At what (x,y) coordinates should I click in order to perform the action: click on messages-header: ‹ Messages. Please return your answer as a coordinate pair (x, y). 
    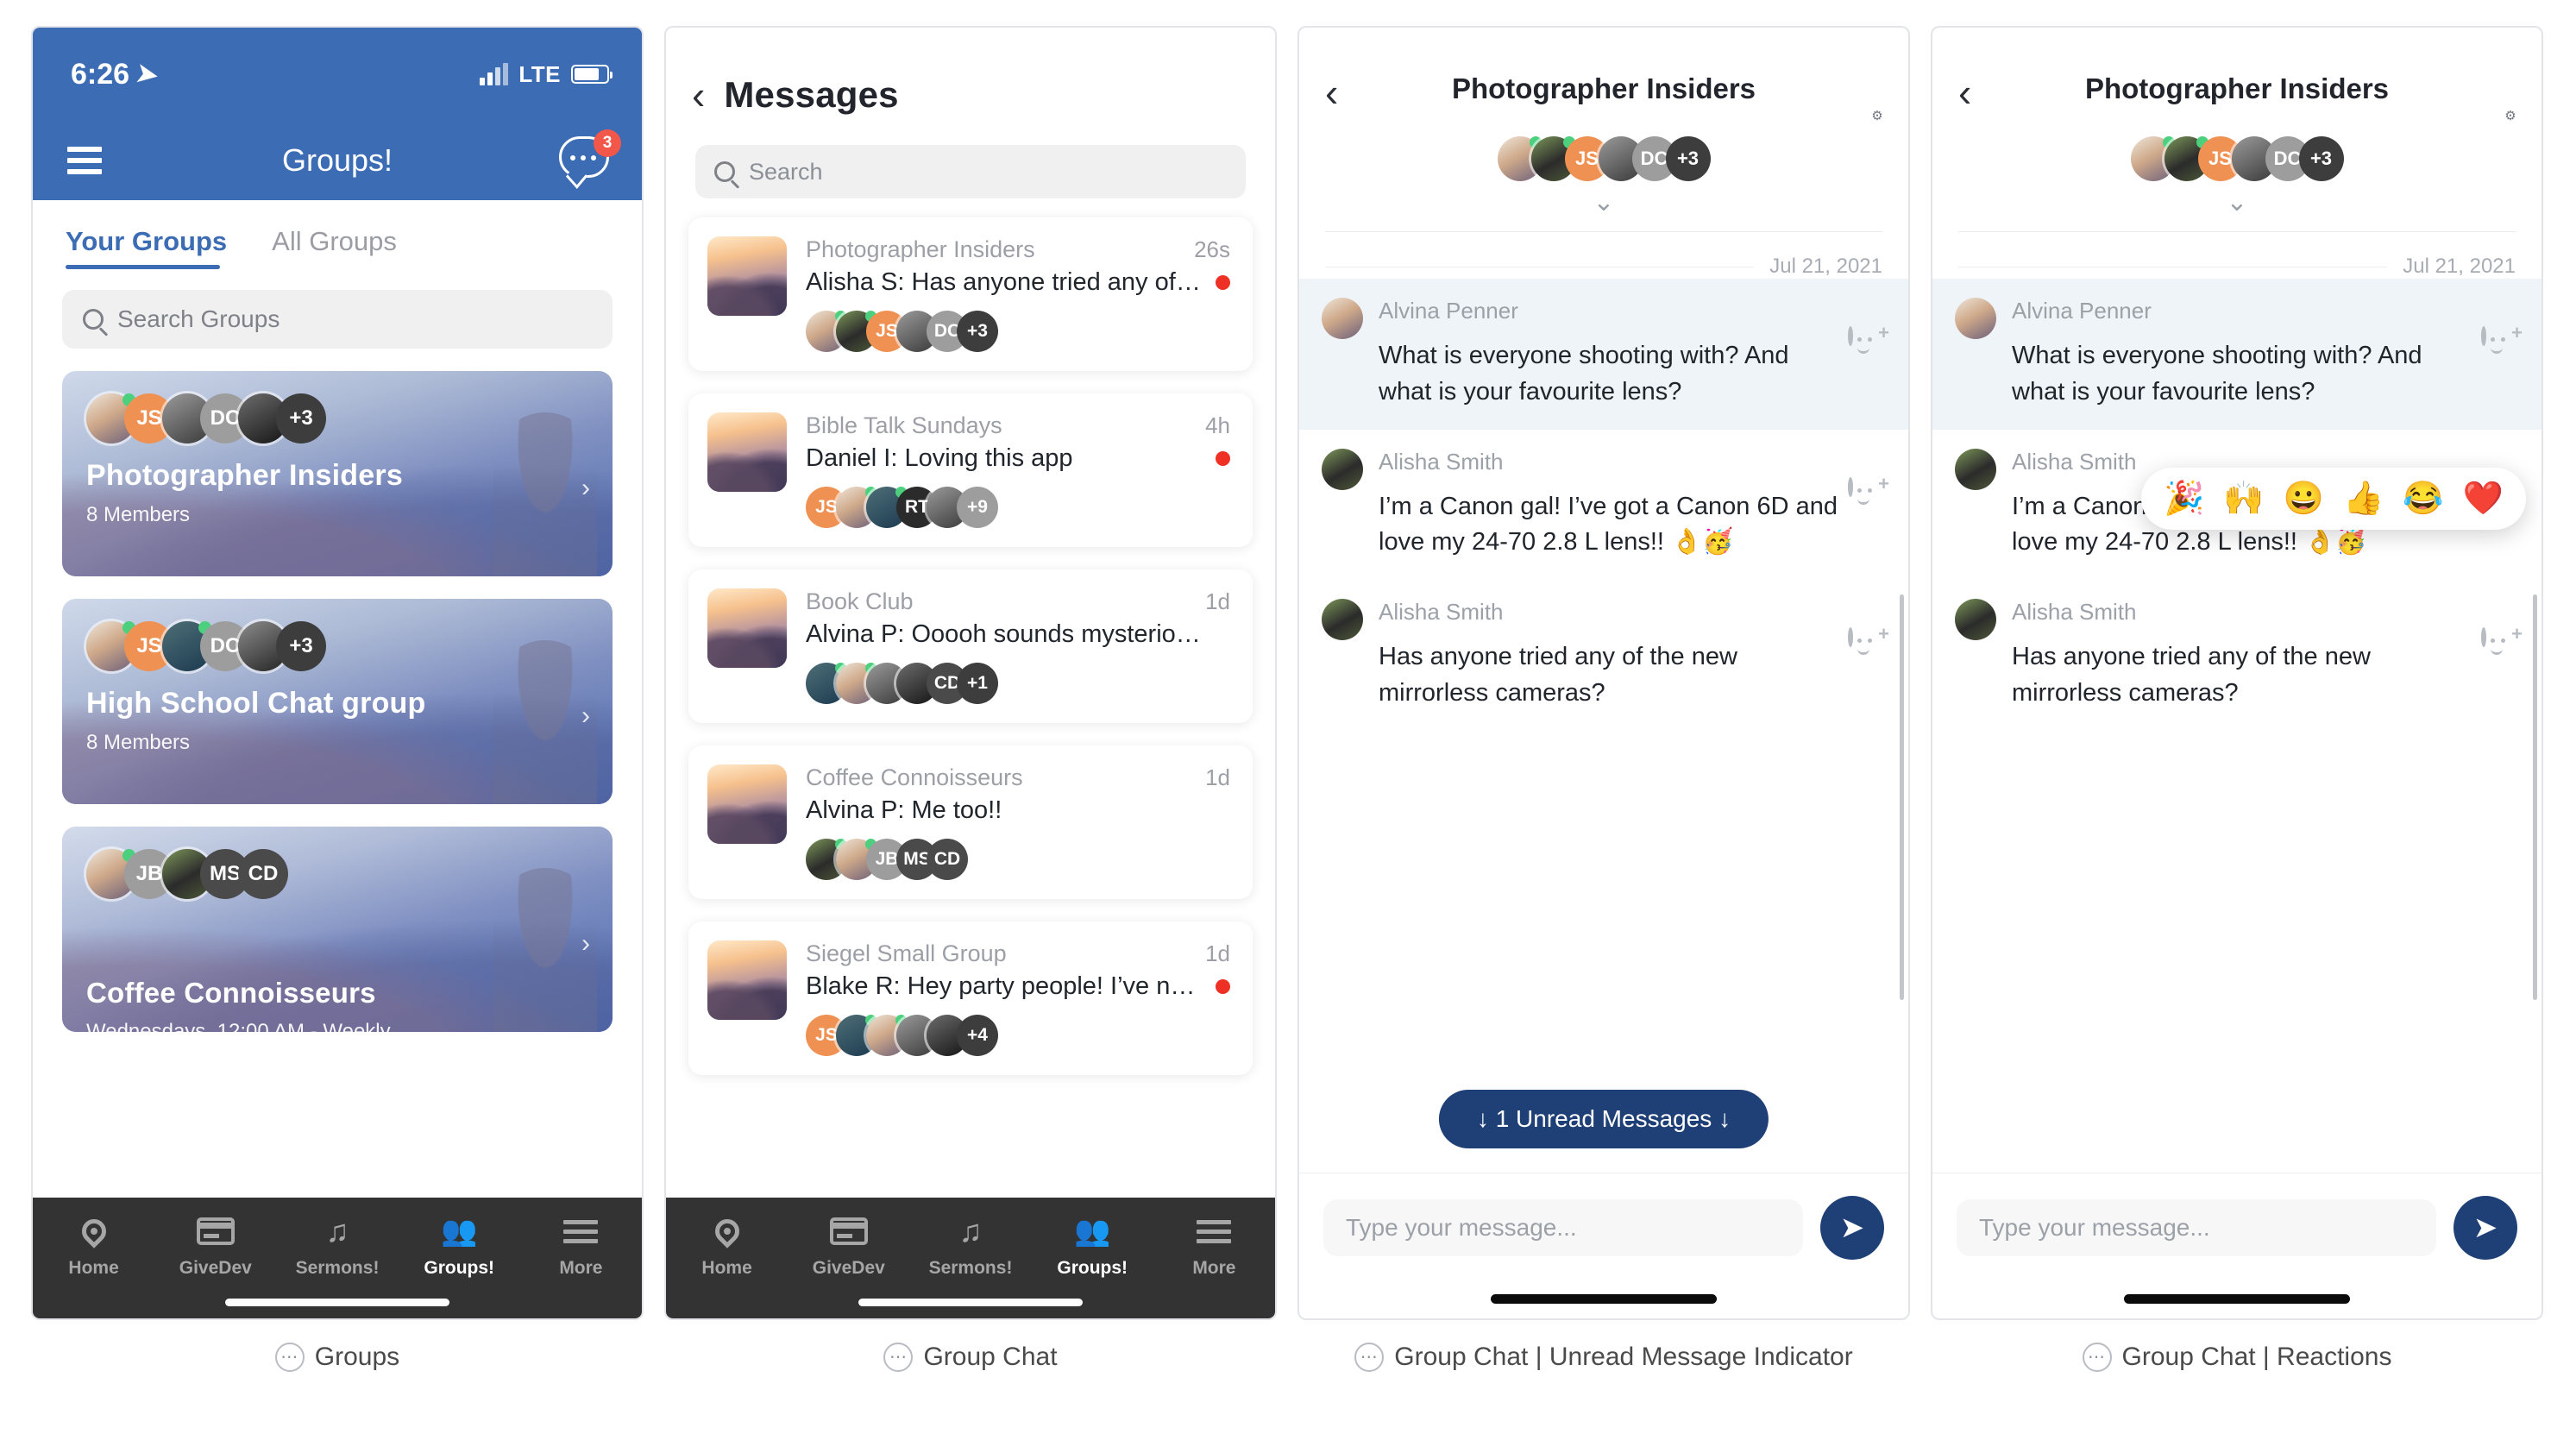
    Looking at the image, I should click on (970, 72).